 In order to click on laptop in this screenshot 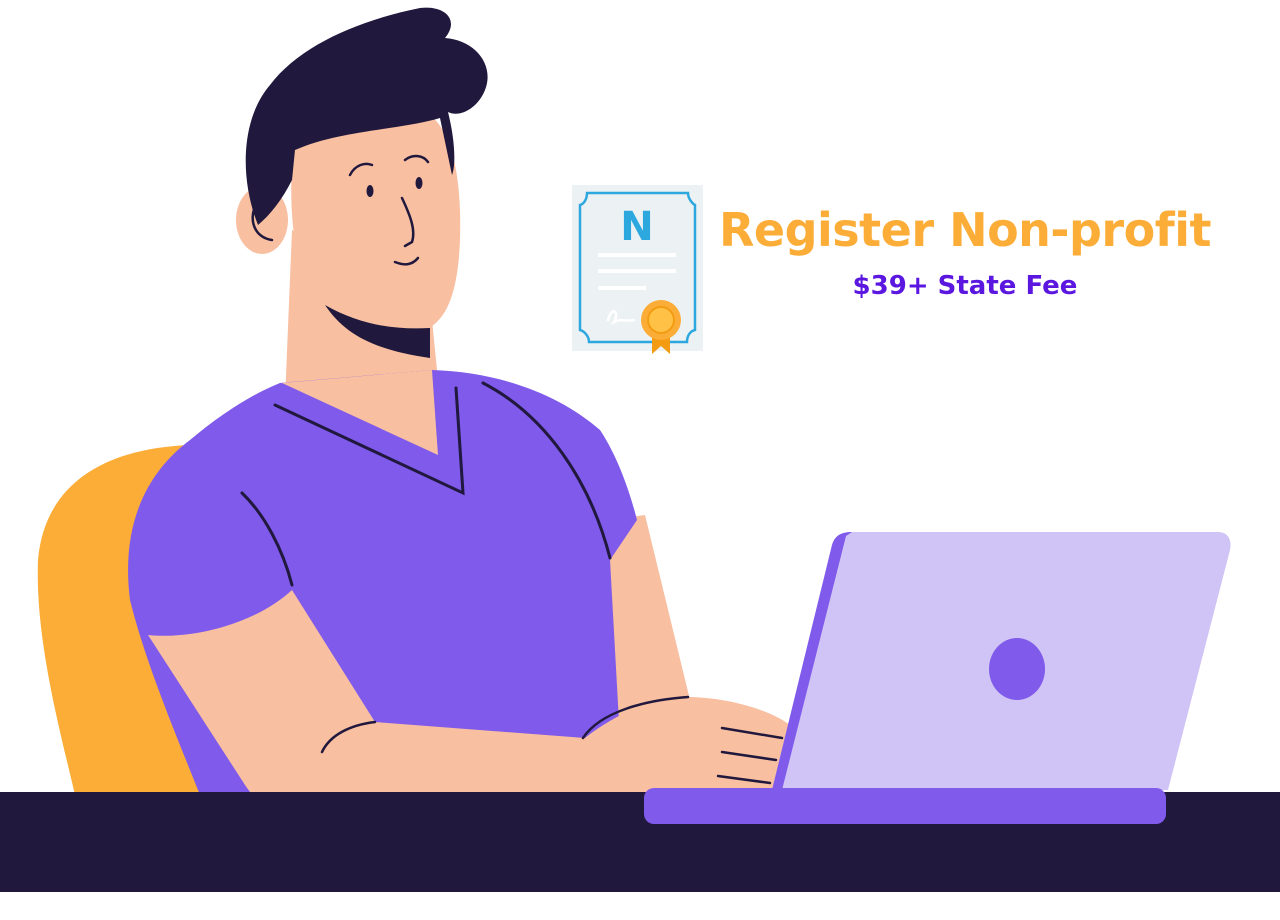, I will do `click(1001, 661)`.